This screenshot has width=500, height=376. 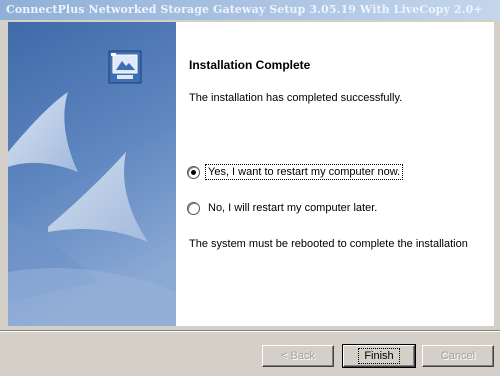 I want to click on cancel-button-label: Cancel, so click(x=458, y=356).